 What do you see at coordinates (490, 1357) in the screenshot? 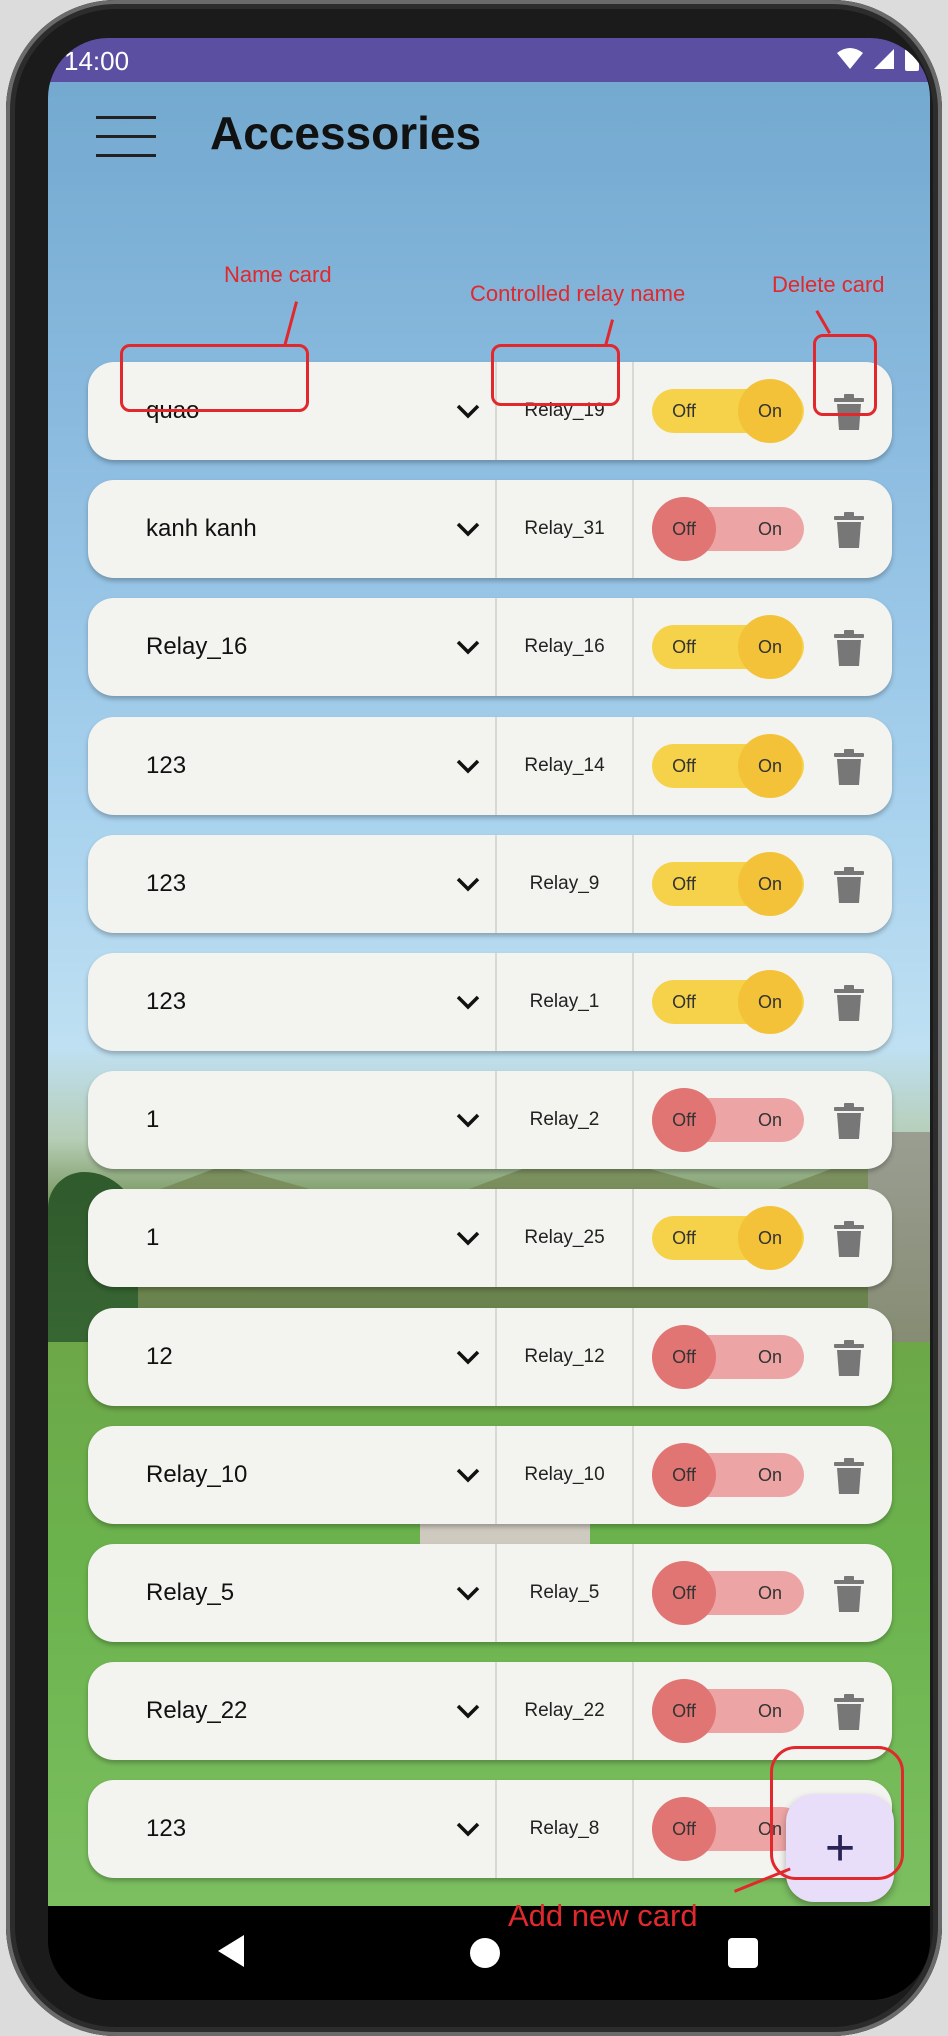
I see `accessory-card: 12 Relay_12 Off On` at bounding box center [490, 1357].